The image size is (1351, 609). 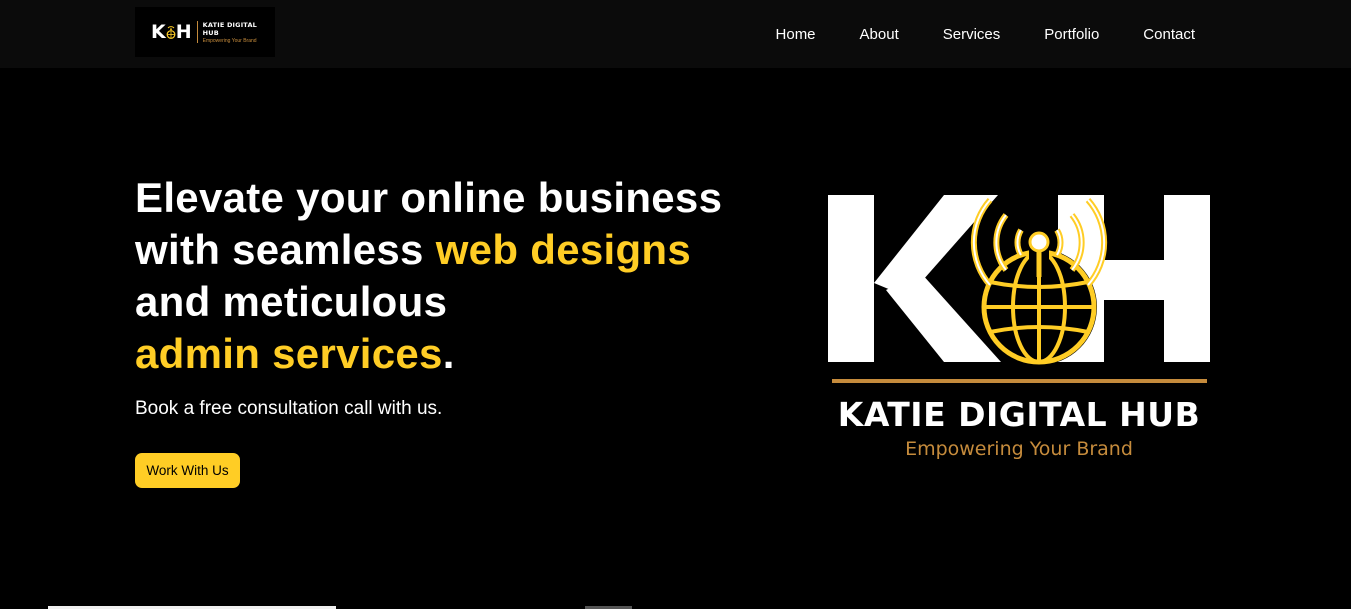 I want to click on nav-link-services: Services, so click(x=972, y=34).